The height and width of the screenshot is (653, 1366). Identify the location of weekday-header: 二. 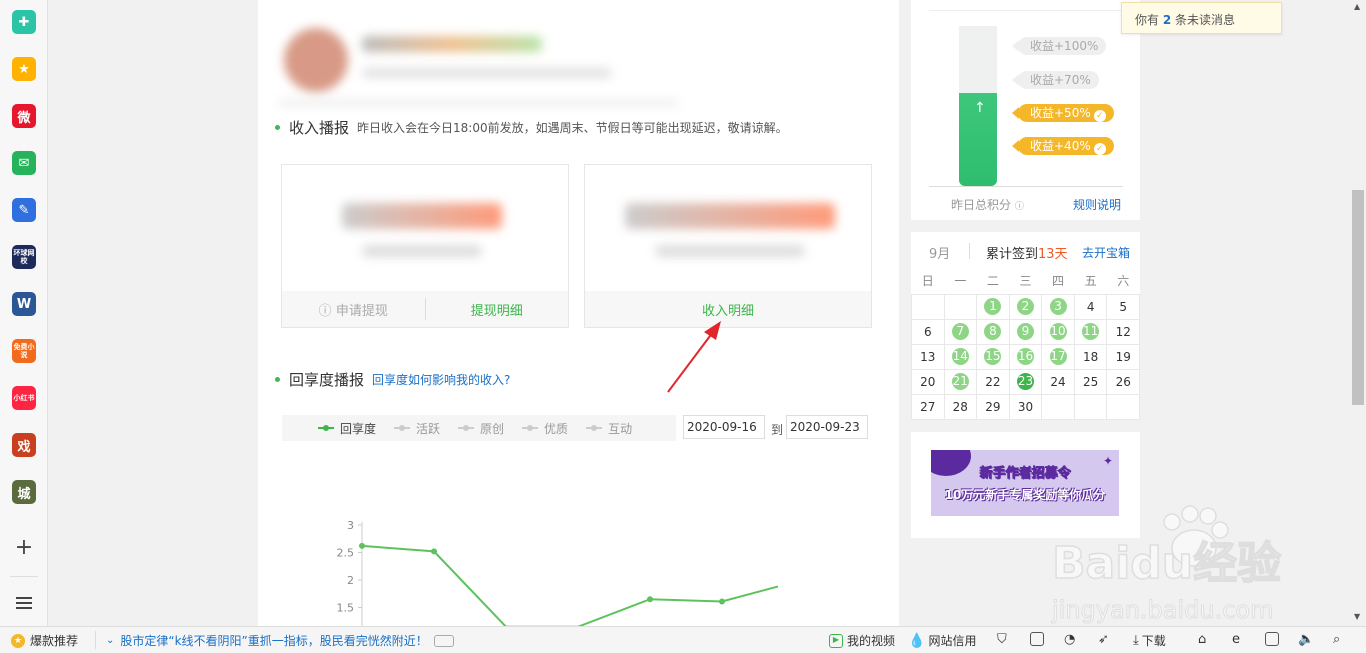
(992, 281).